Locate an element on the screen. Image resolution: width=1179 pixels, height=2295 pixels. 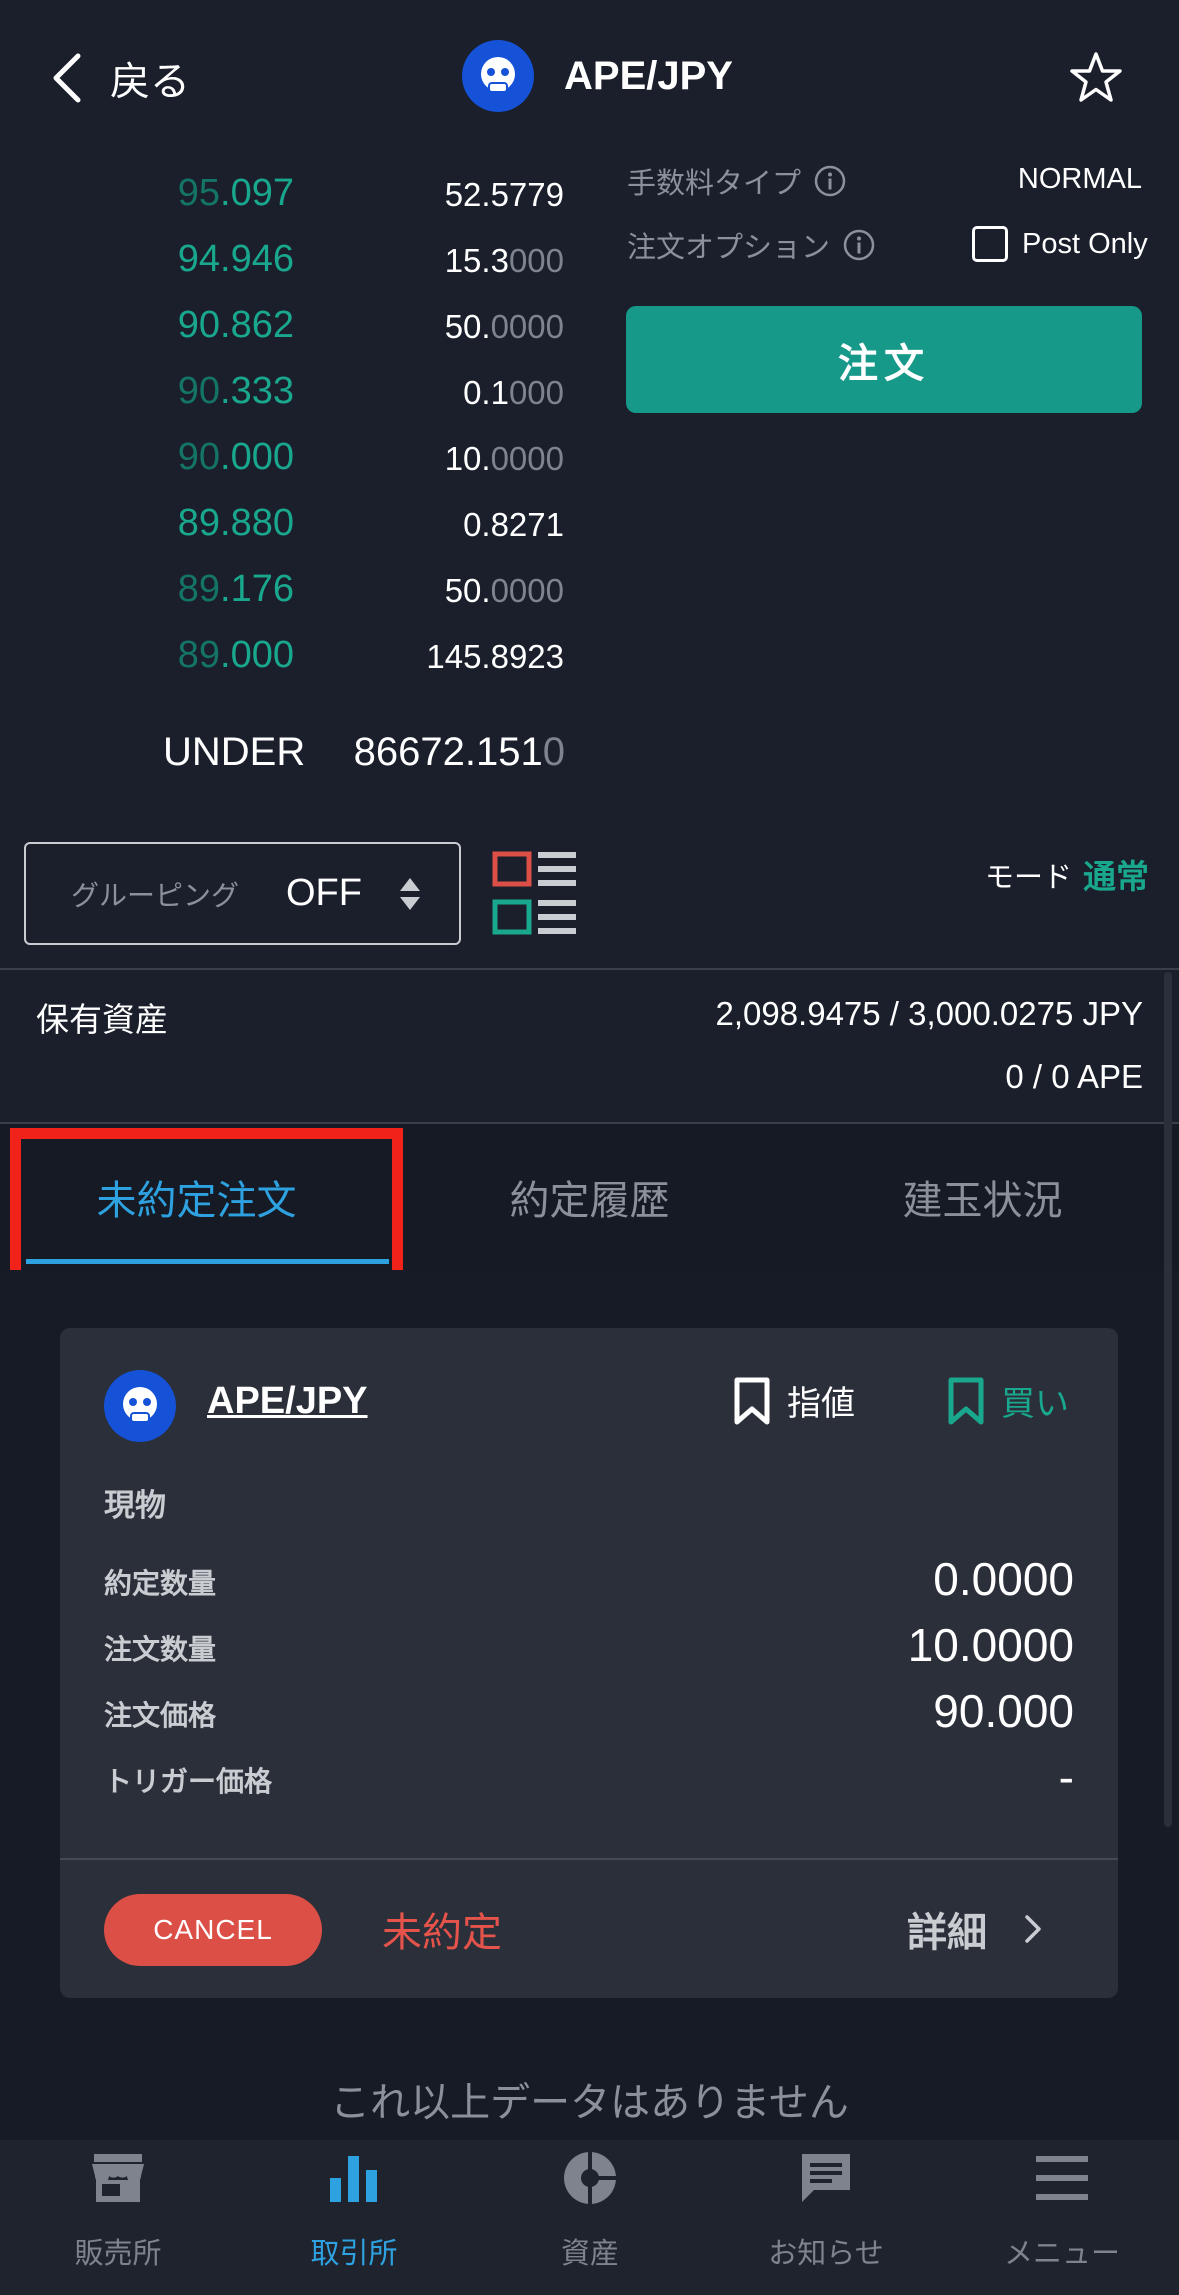
checkbox-box is located at coordinates (990, 244).